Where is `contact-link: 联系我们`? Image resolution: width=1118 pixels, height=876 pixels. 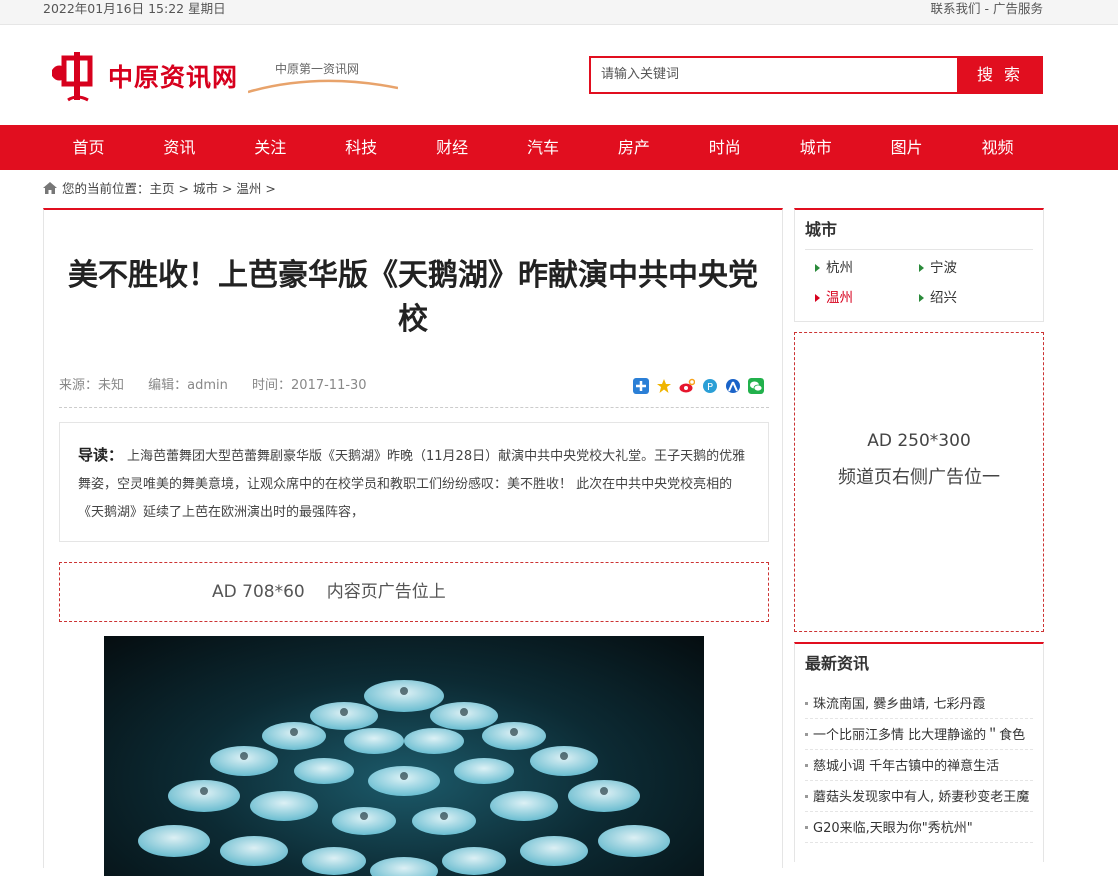
contact-link: 联系我们 is located at coordinates (956, 8).